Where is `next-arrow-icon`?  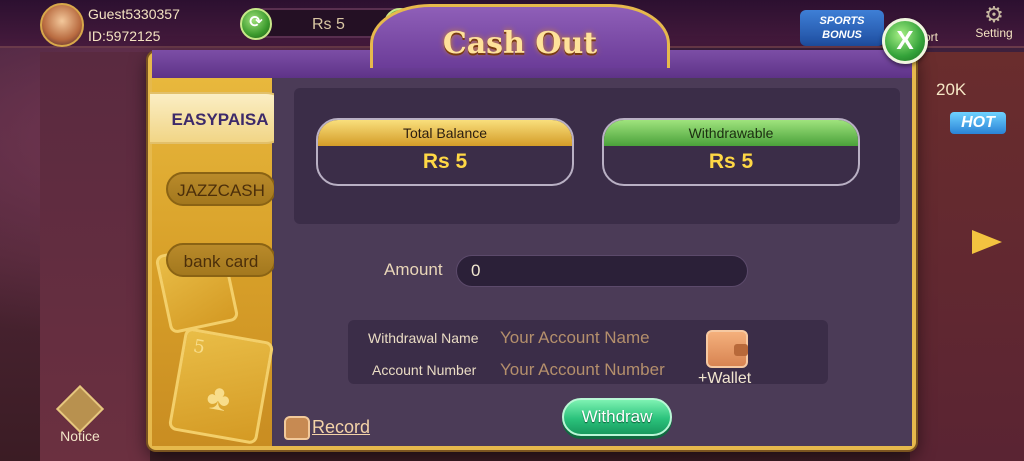
next-arrow-icon is located at coordinates (987, 242).